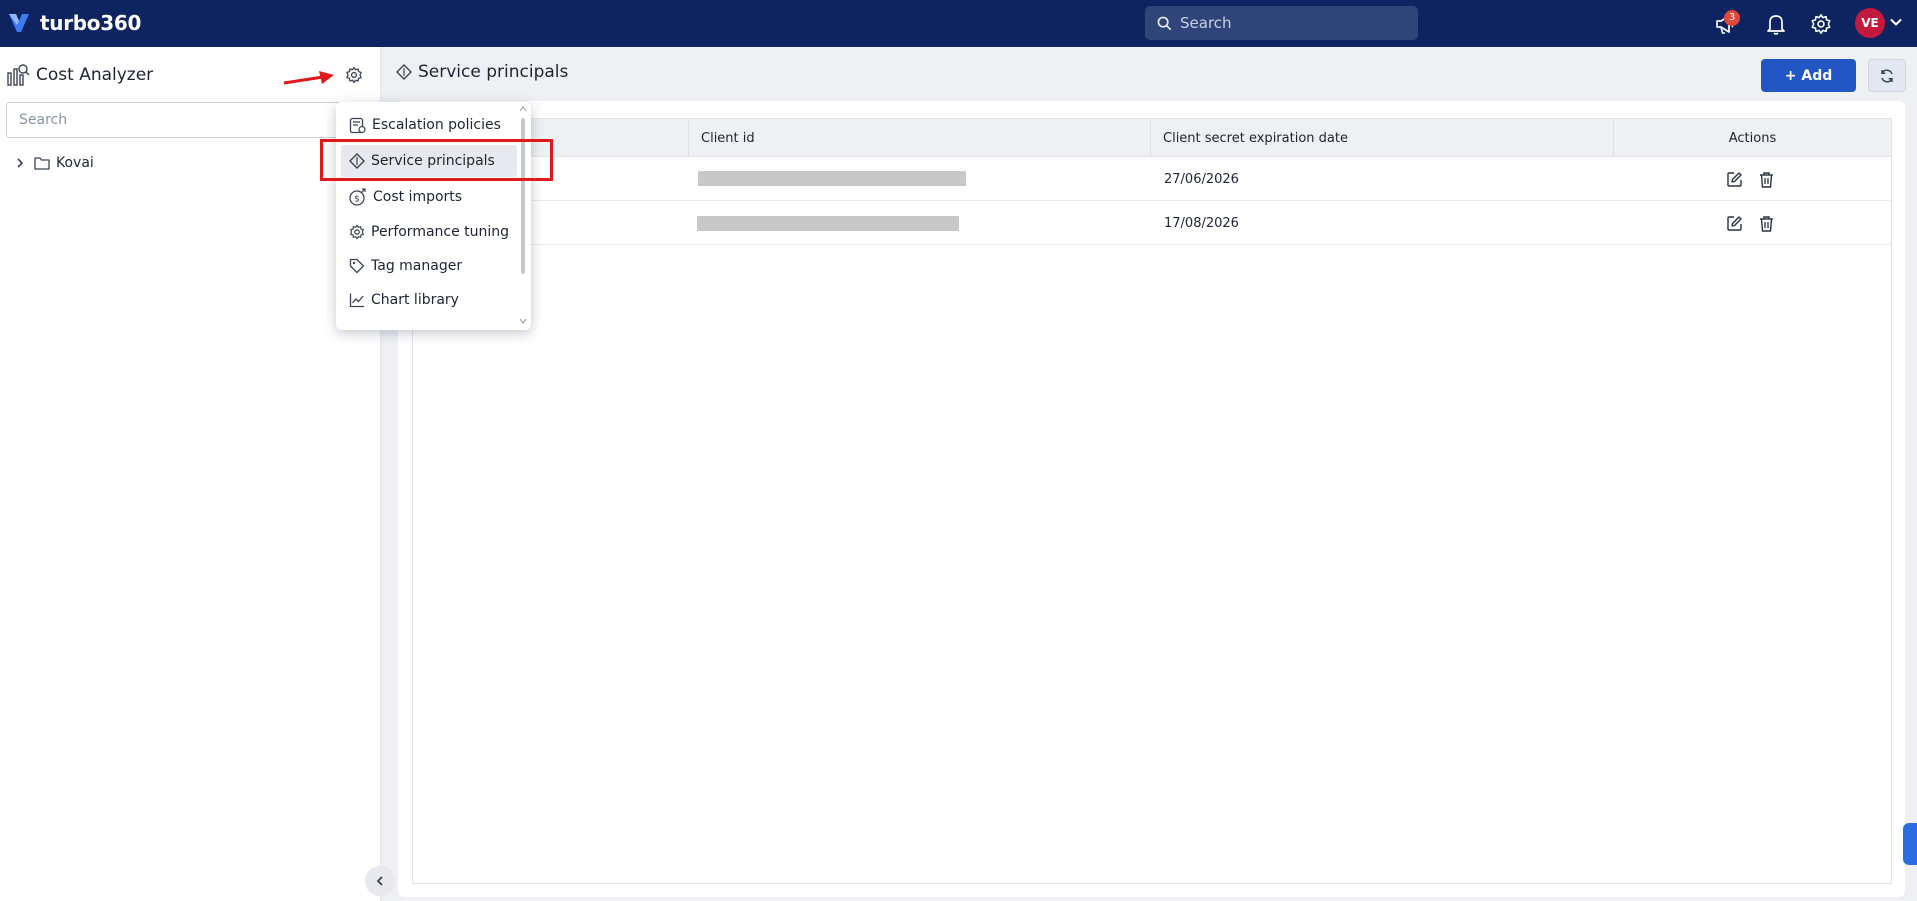 The width and height of the screenshot is (1917, 901). What do you see at coordinates (1152, 223) in the screenshot?
I see `table-row: 17/08/2026` at bounding box center [1152, 223].